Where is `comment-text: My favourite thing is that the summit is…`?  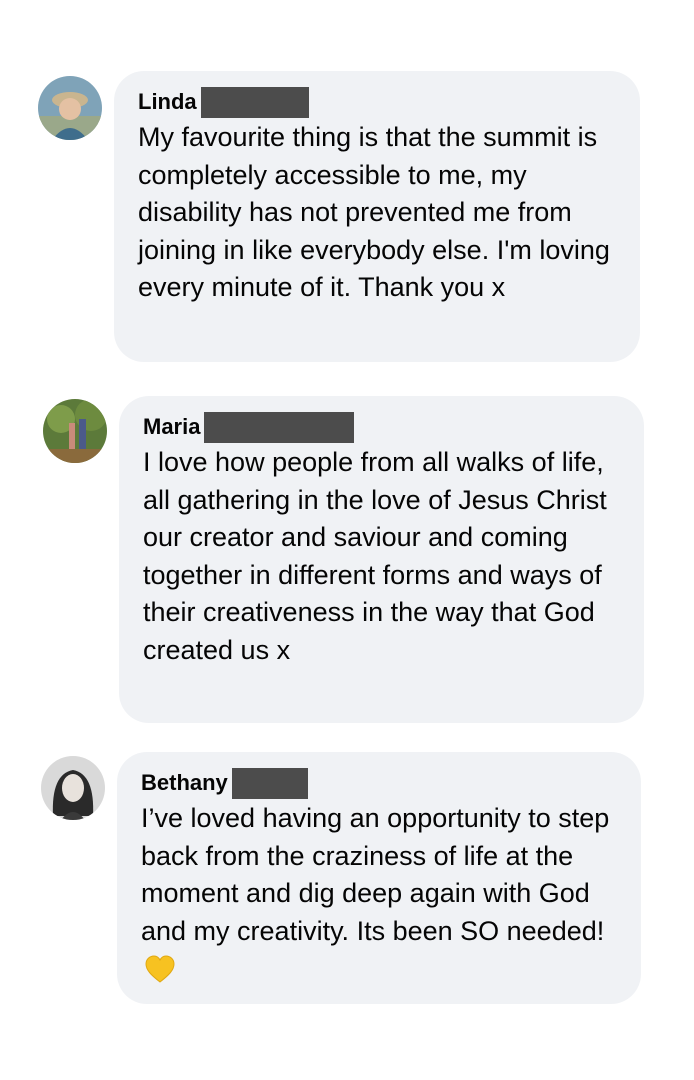
comment-text: My favourite thing is that the summit is… is located at coordinates (374, 212).